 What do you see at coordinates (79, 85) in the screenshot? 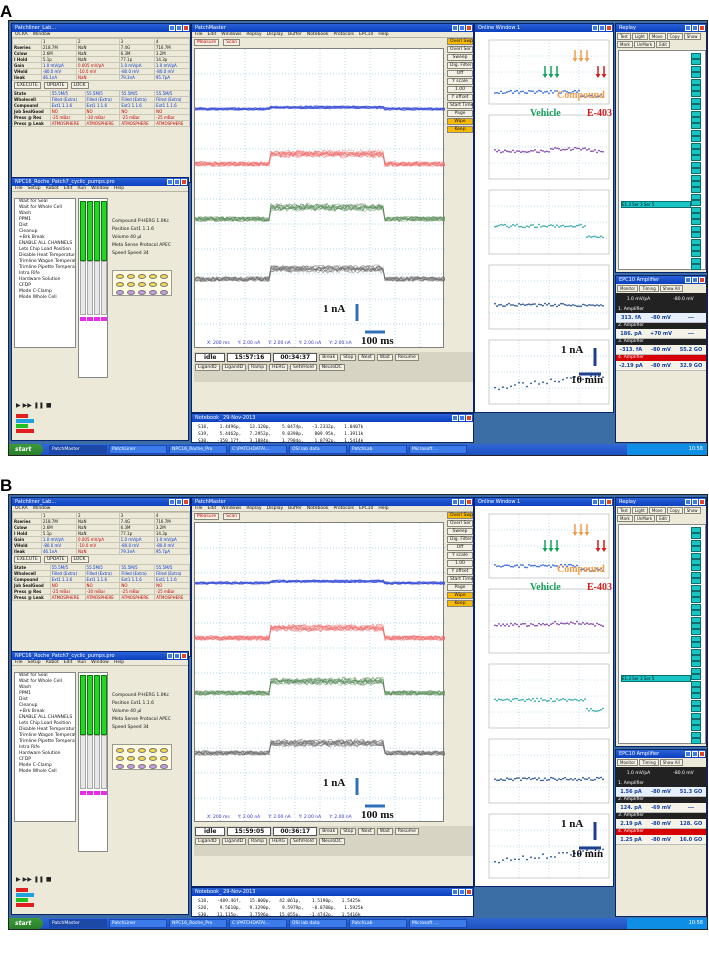
I see `lock-button: LOCK` at bounding box center [79, 85].